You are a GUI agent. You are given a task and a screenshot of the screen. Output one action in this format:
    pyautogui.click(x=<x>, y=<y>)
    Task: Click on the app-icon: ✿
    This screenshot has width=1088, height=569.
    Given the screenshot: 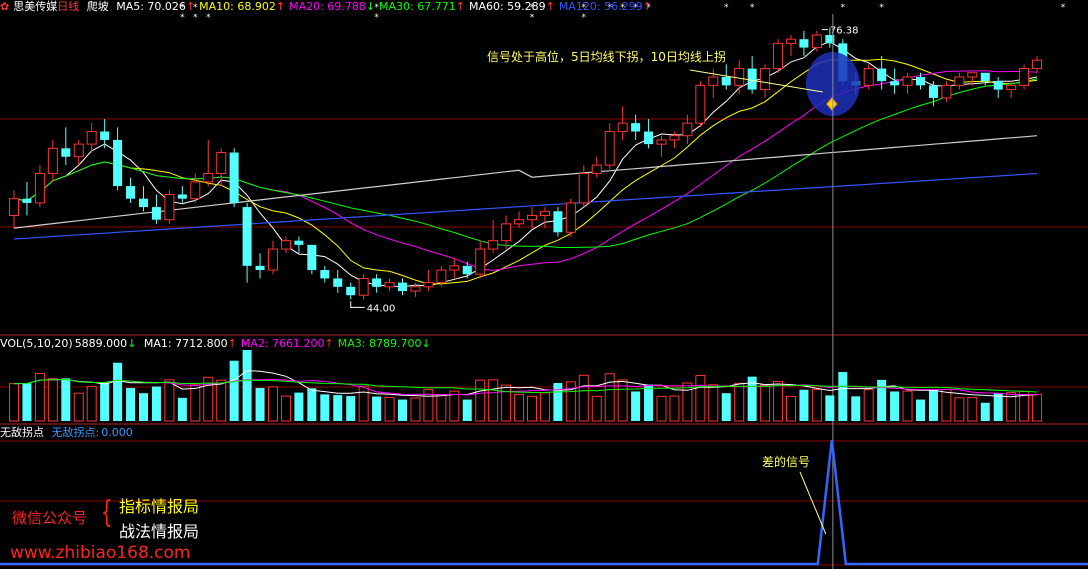 What is the action you would take?
    pyautogui.click(x=5, y=6)
    